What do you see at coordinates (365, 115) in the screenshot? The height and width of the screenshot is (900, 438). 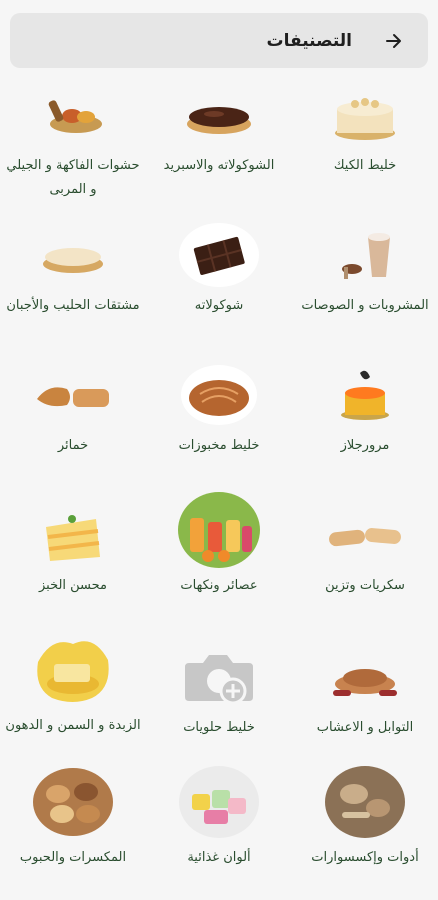 I see `cheesecake-icon` at bounding box center [365, 115].